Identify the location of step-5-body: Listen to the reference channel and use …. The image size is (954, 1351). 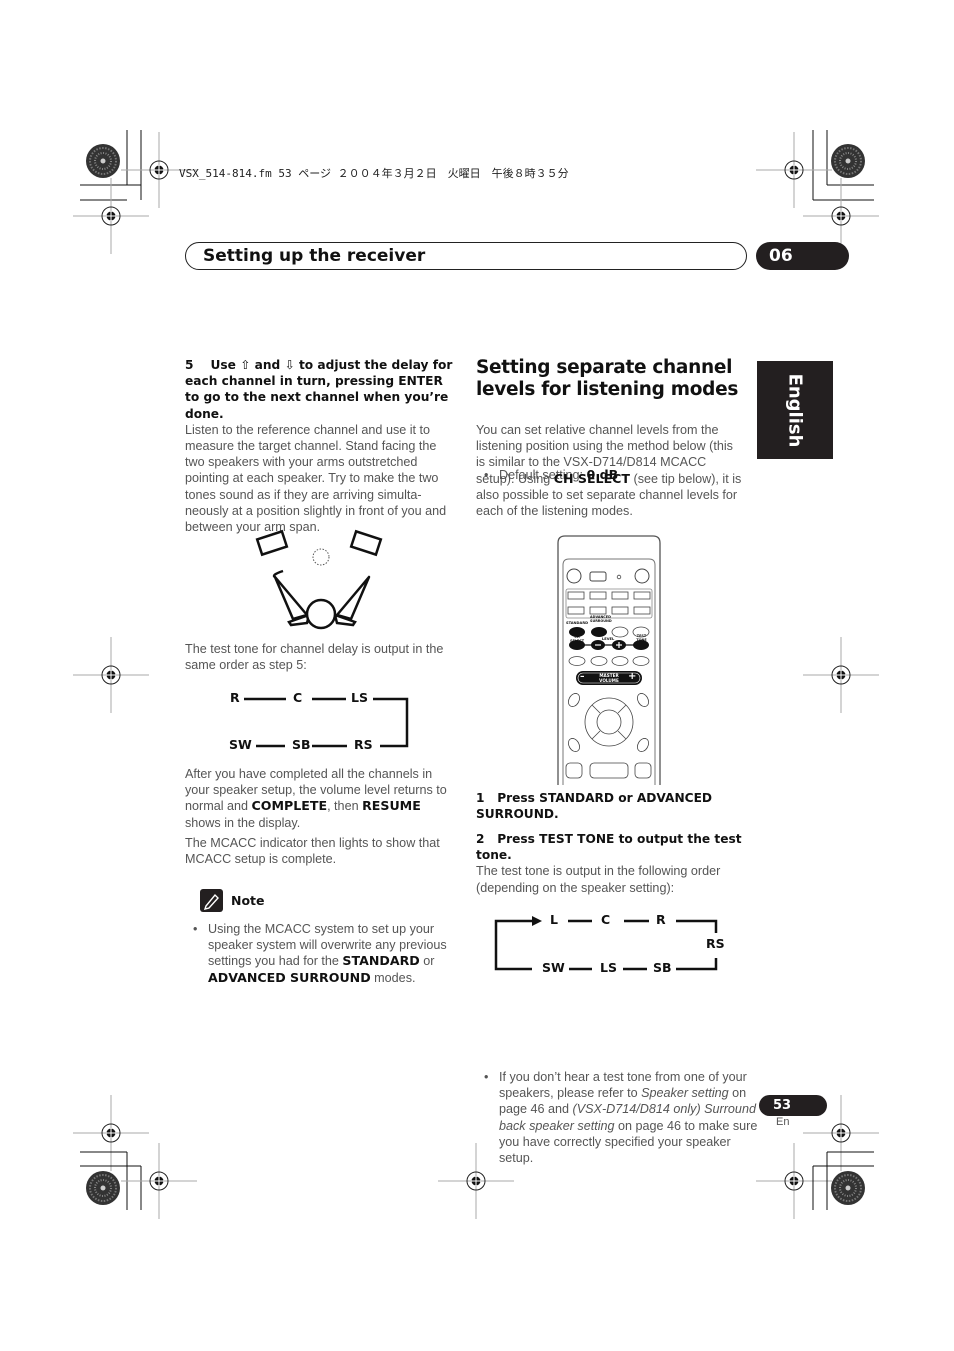
(316, 478).